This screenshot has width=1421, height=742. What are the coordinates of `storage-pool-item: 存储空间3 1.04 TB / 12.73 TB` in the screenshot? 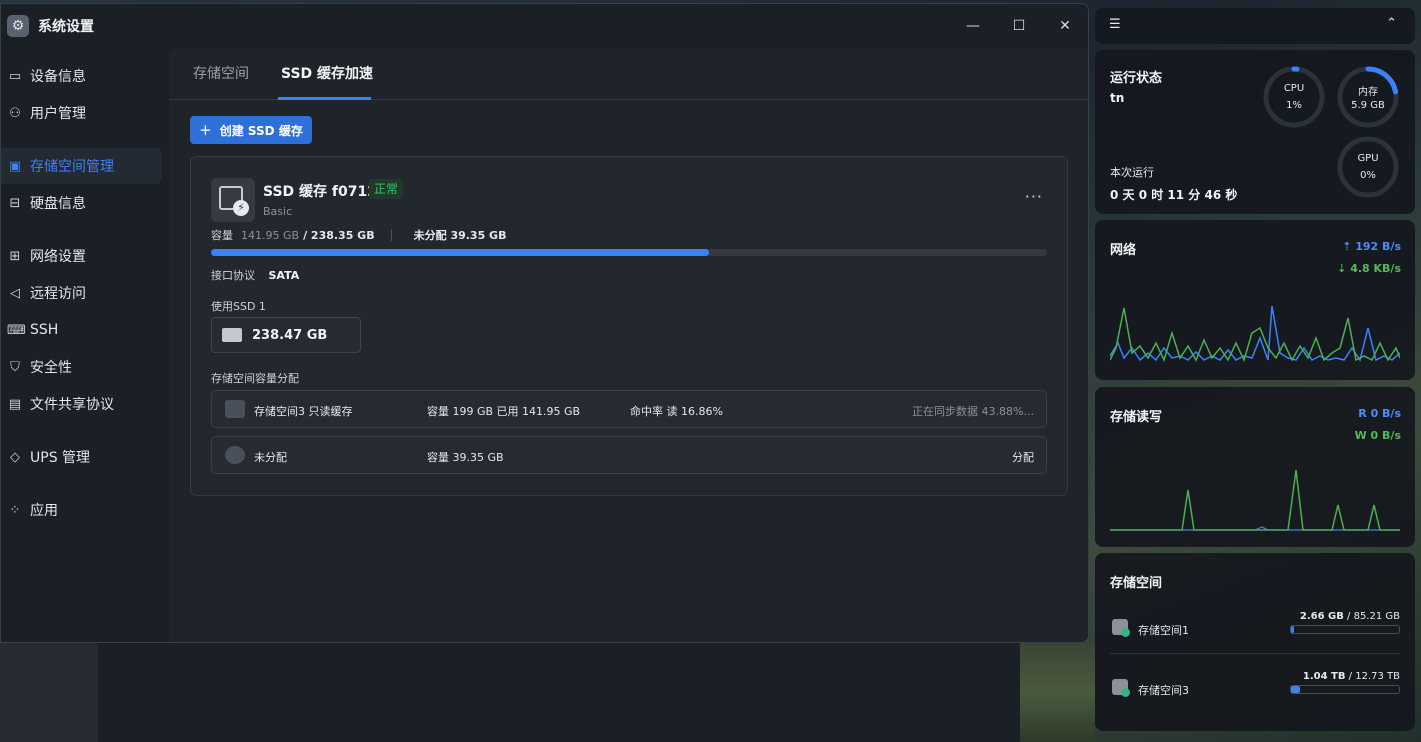 It's located at (1255, 691).